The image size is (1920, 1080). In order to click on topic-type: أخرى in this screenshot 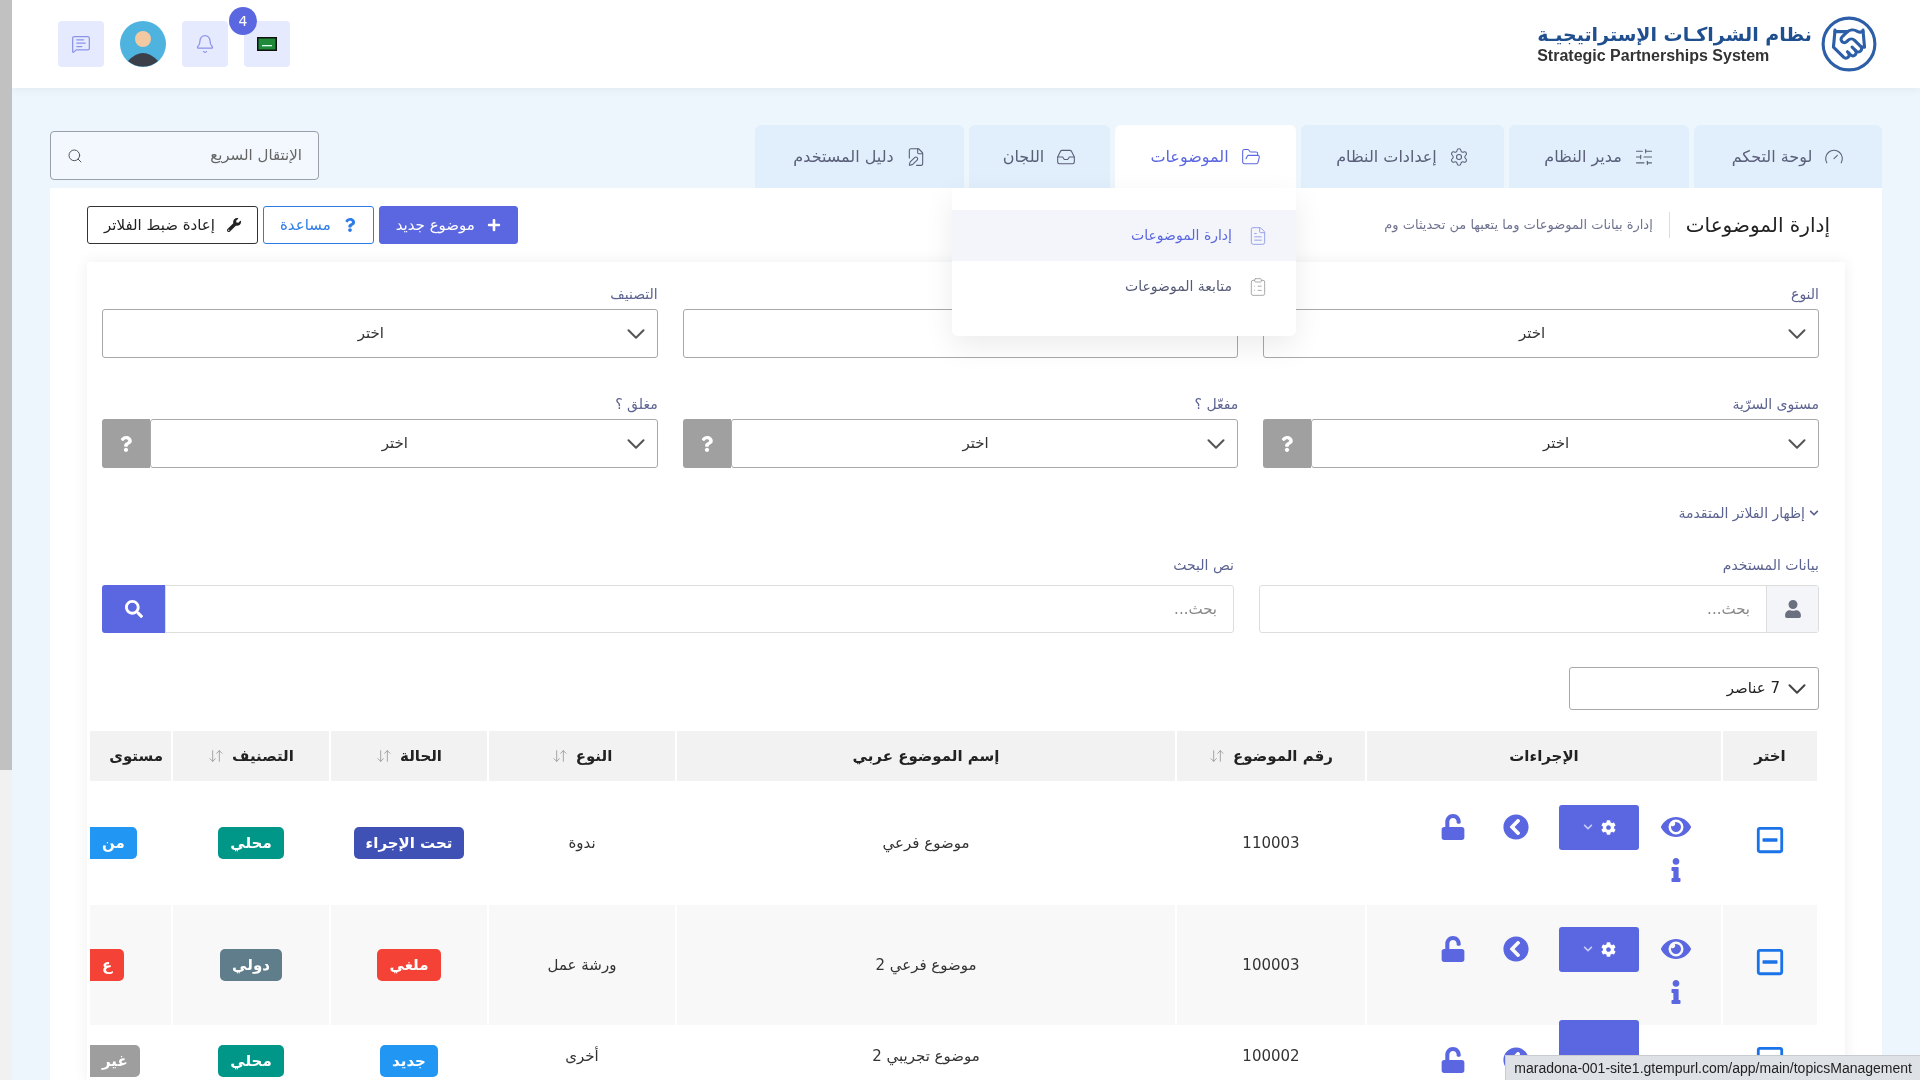, I will do `click(582, 1056)`.